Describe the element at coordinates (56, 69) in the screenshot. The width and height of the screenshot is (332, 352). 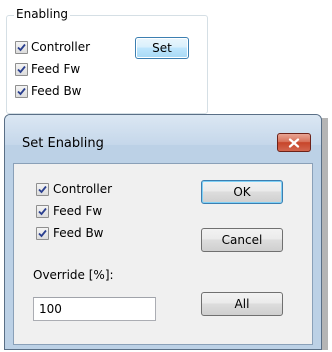
I see `feed-fw-label: Feed Fw` at that location.